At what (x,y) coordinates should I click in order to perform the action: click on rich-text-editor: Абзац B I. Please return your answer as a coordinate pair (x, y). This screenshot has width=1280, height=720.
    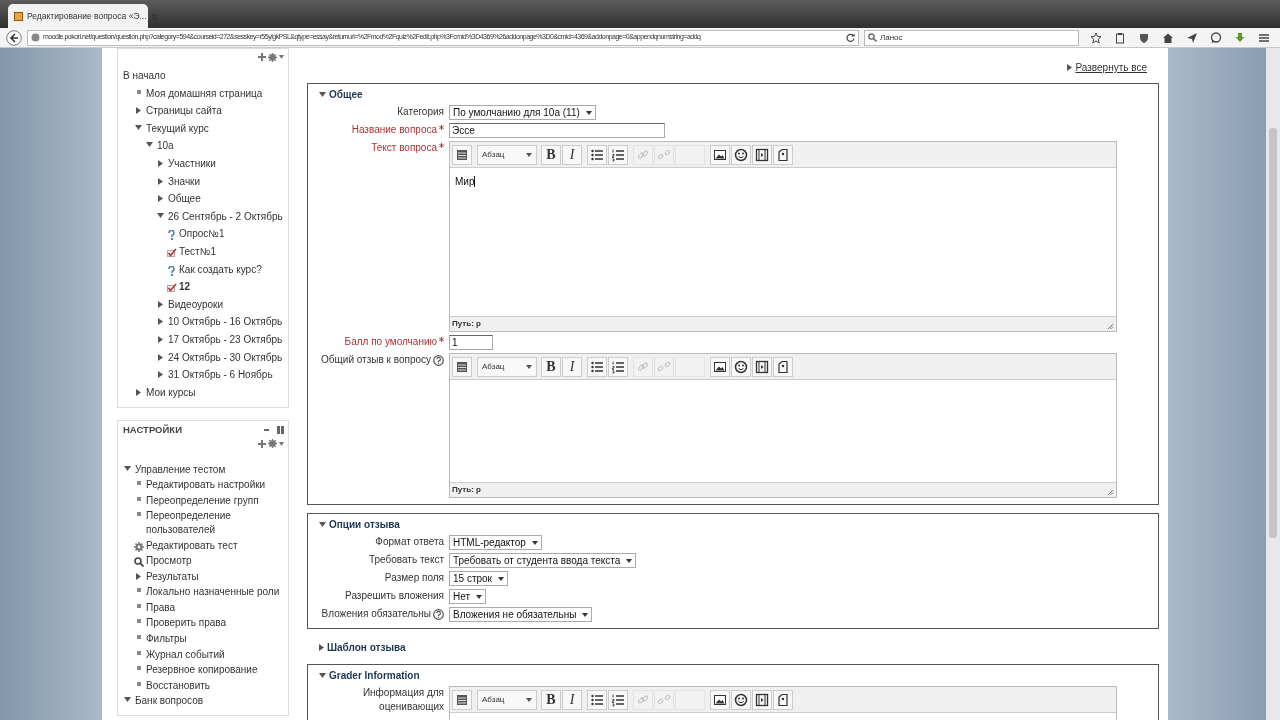
    Looking at the image, I should click on (783, 703).